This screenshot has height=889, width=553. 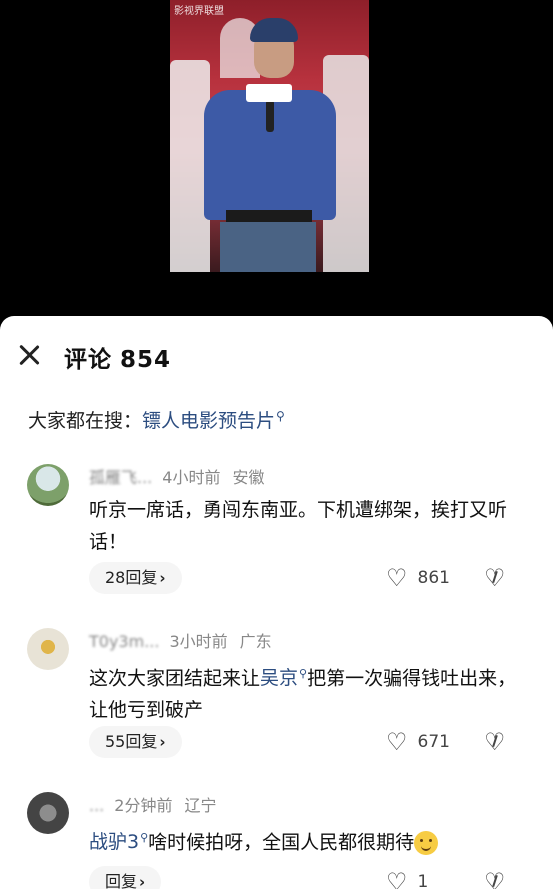 What do you see at coordinates (268, 247) in the screenshot?
I see `speaker-jeans` at bounding box center [268, 247].